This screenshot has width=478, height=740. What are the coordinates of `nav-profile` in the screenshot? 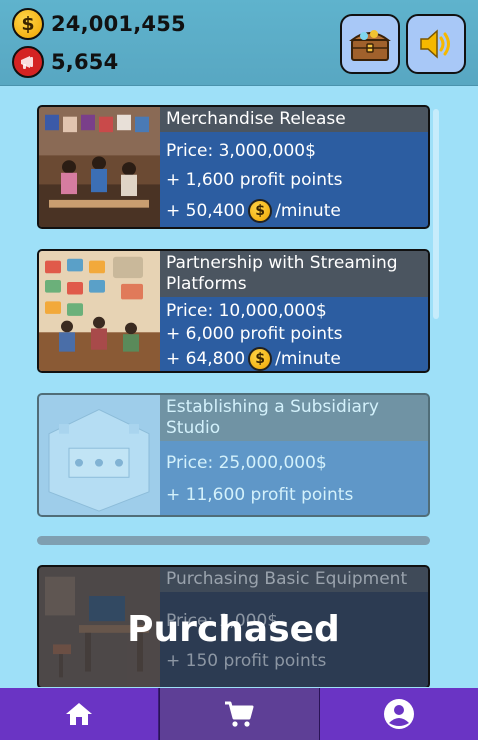 It's located at (399, 714).